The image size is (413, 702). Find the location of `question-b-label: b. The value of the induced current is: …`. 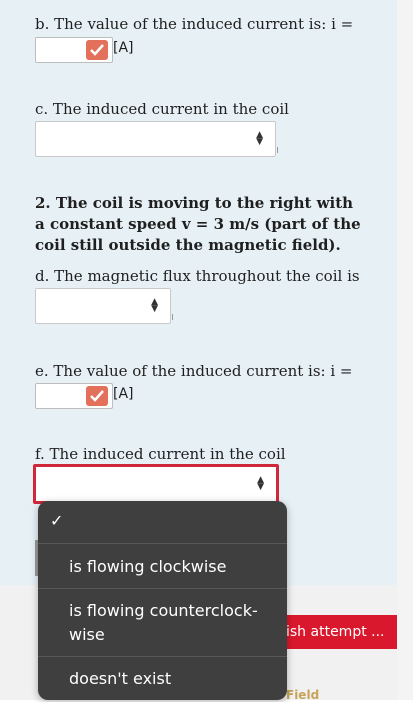

question-b-label: b. The value of the induced current is: … is located at coordinates (194, 24).